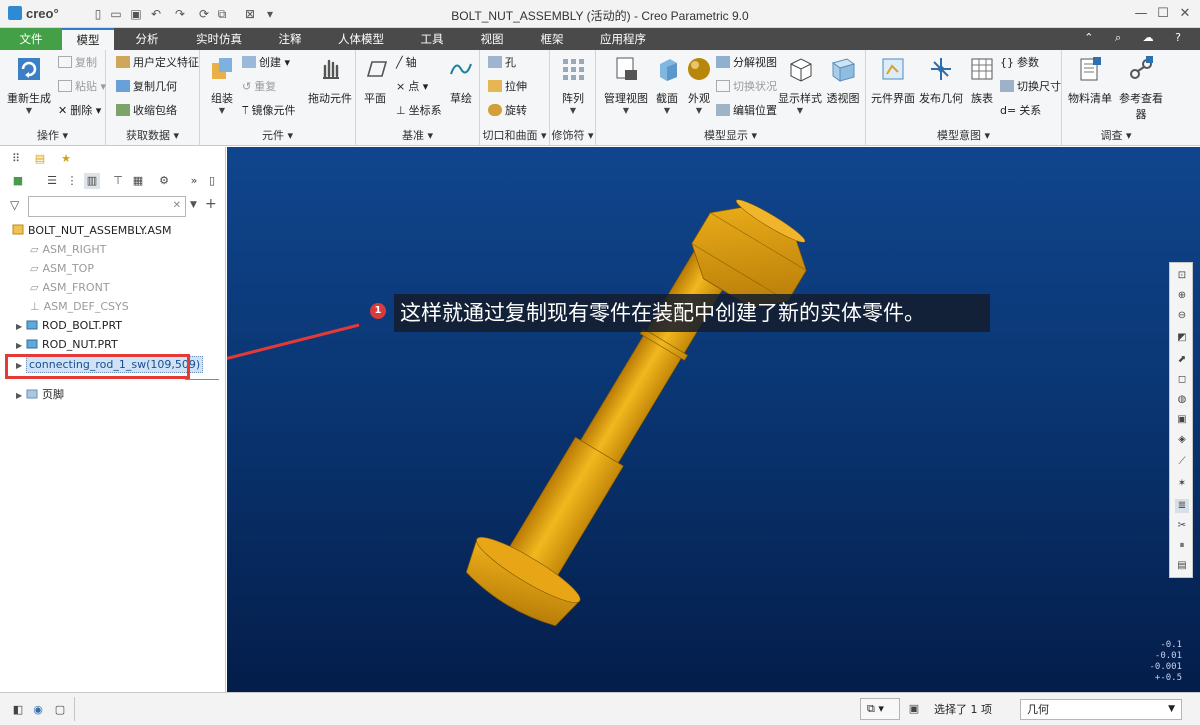  I want to click on tab-file: 文件, so click(31, 39).